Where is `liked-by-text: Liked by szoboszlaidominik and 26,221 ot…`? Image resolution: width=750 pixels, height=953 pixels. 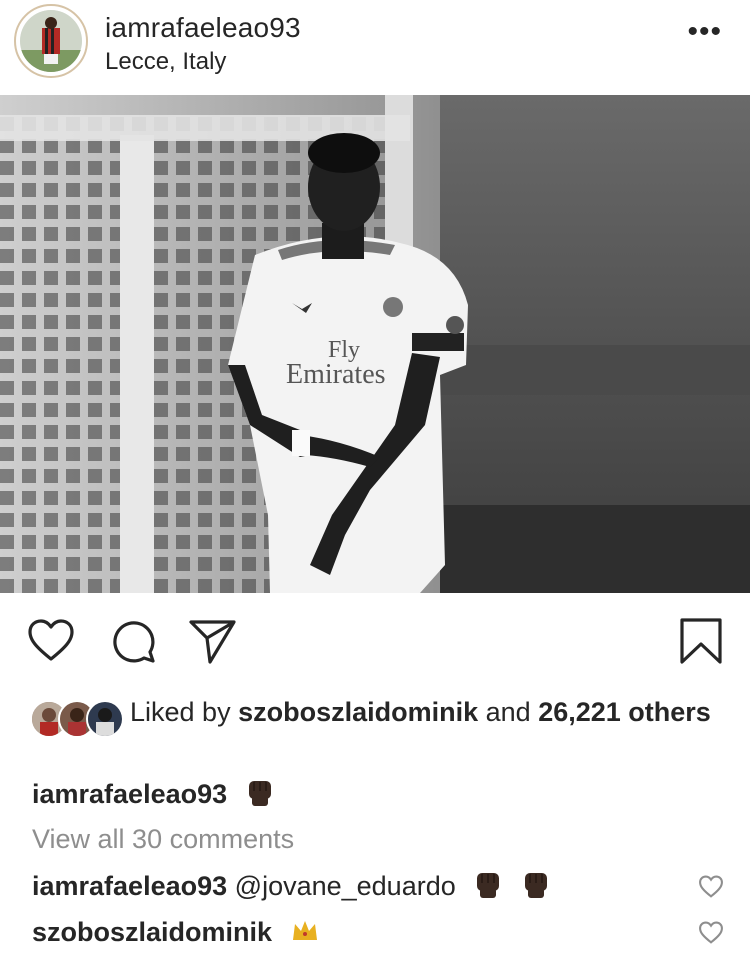
liked-by-text: Liked by szoboszlaidominik and 26,221 ot… is located at coordinates (425, 712).